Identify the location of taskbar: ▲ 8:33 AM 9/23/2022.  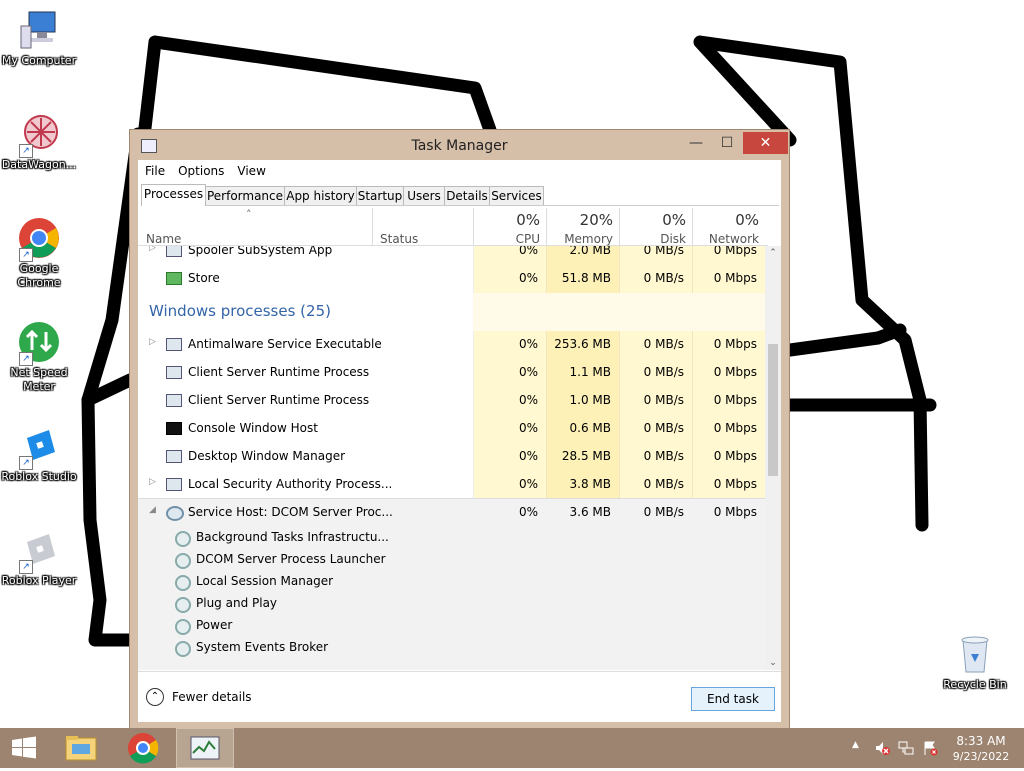
(512, 748).